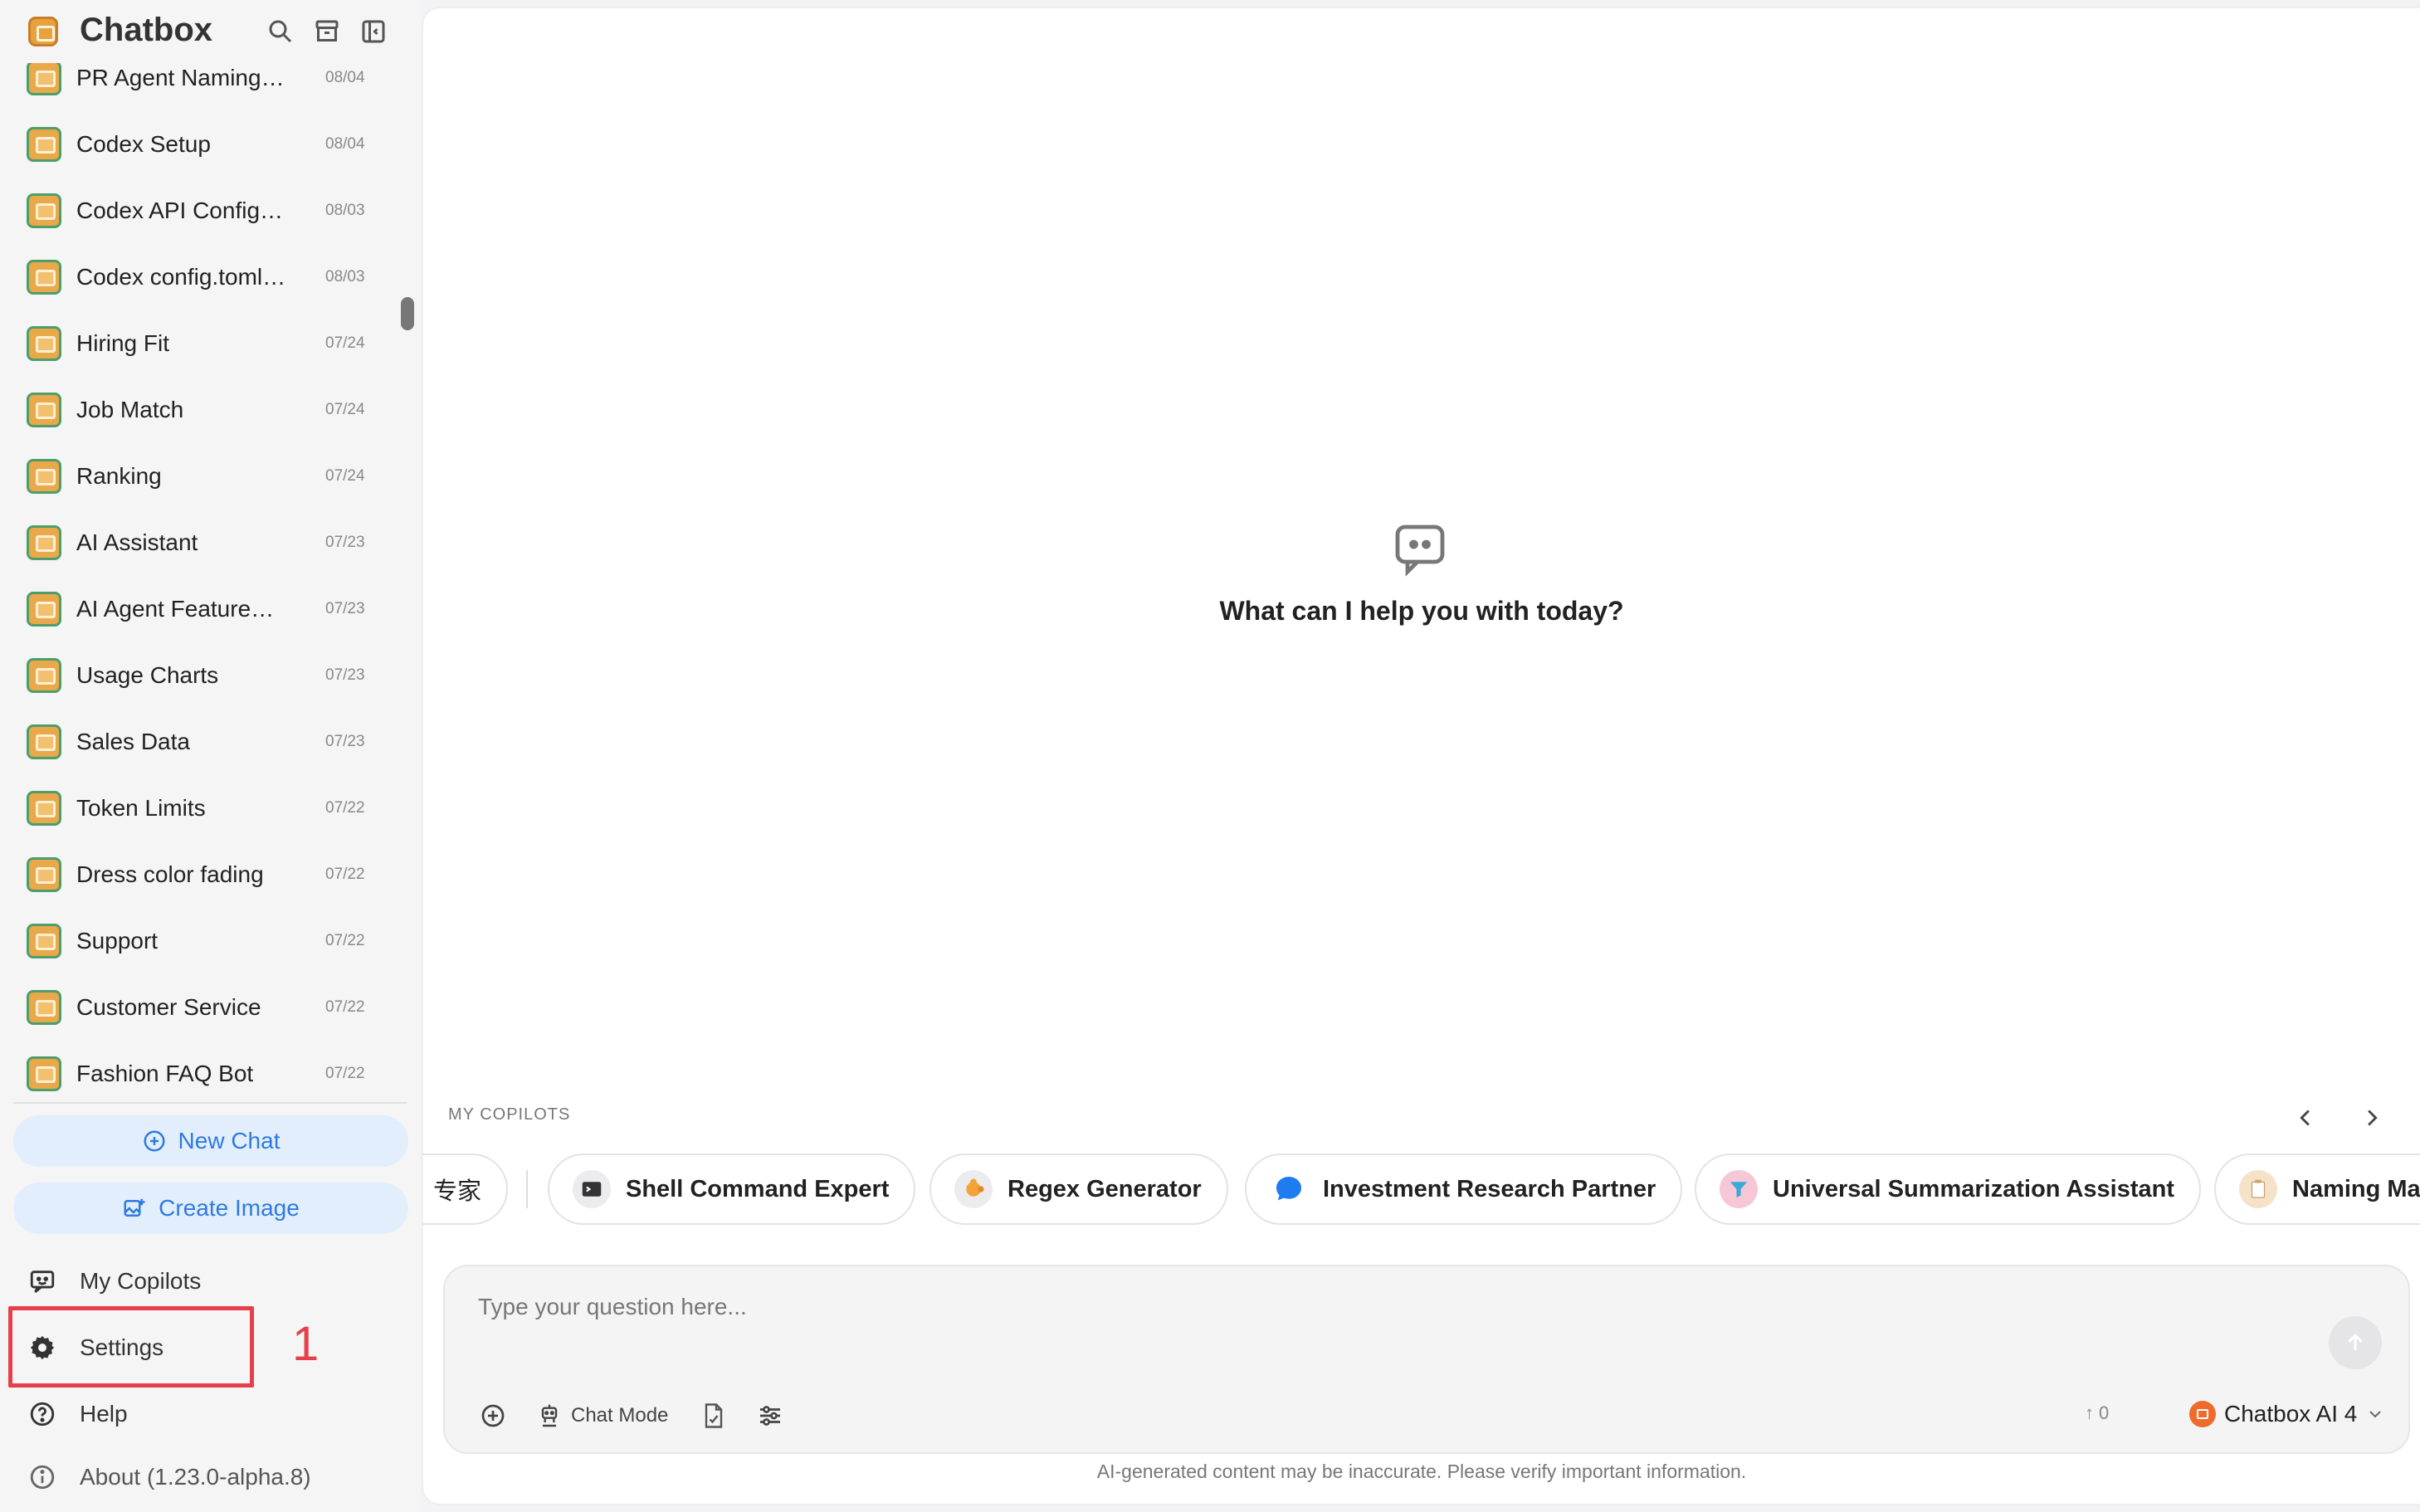 This screenshot has width=2420, height=1512. I want to click on chat-list-item: Usage Charts 07/23, so click(199, 676).